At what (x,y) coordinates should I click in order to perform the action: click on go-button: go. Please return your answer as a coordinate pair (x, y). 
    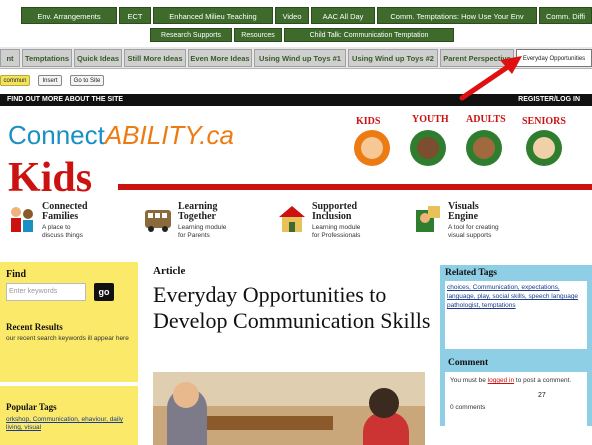
    Looking at the image, I should click on (104, 292).